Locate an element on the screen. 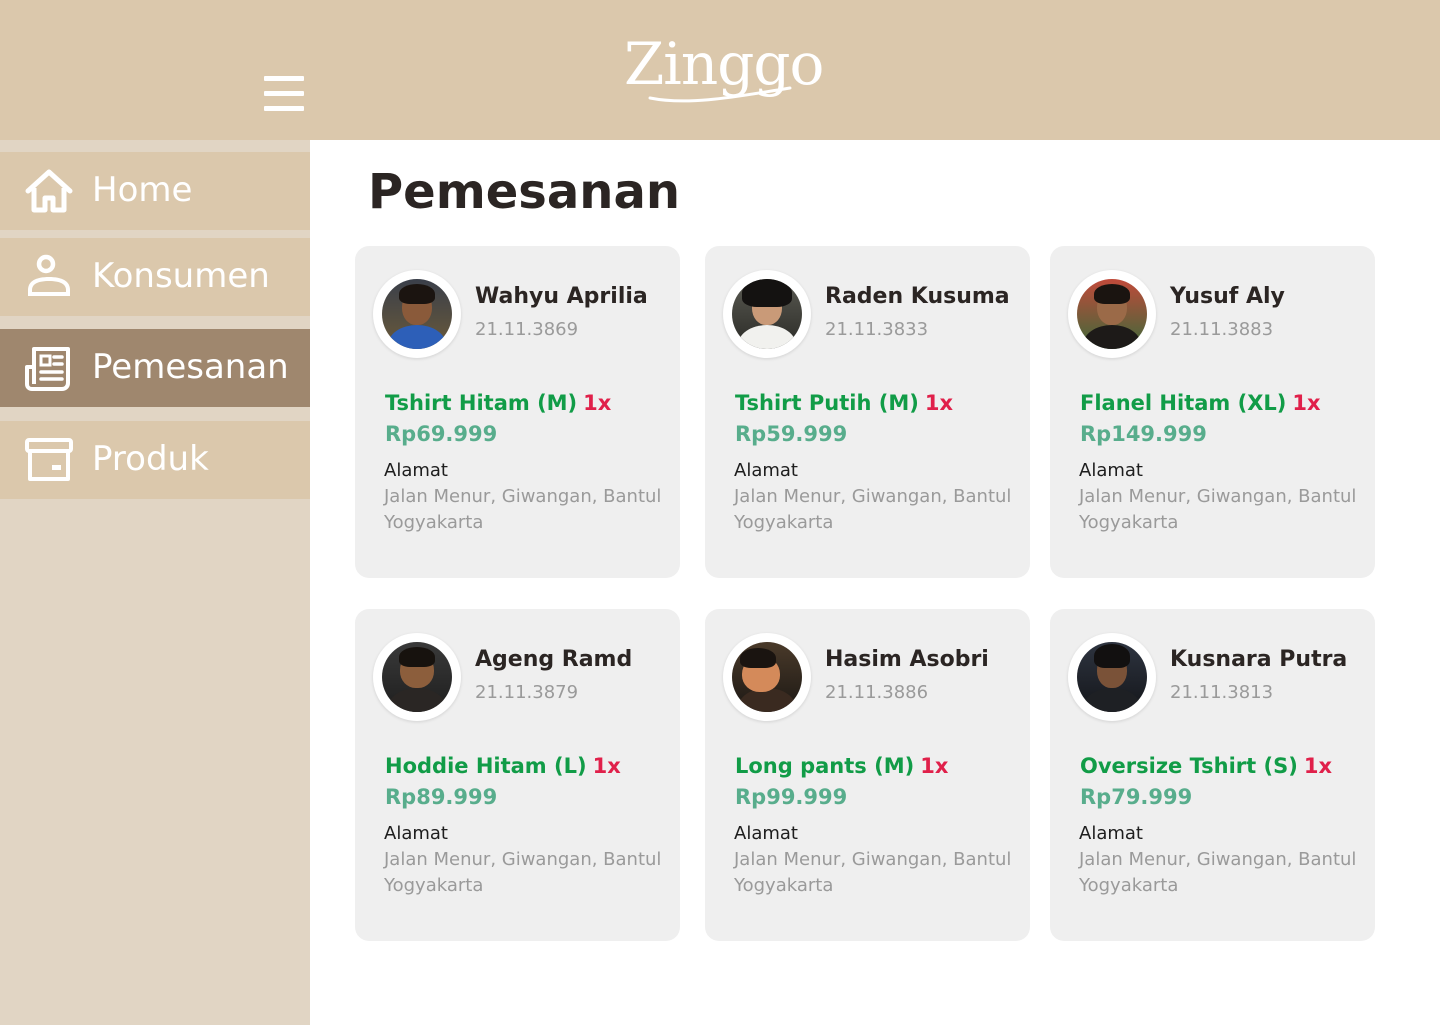  sidebar-item-label: Konsumen is located at coordinates (181, 276).